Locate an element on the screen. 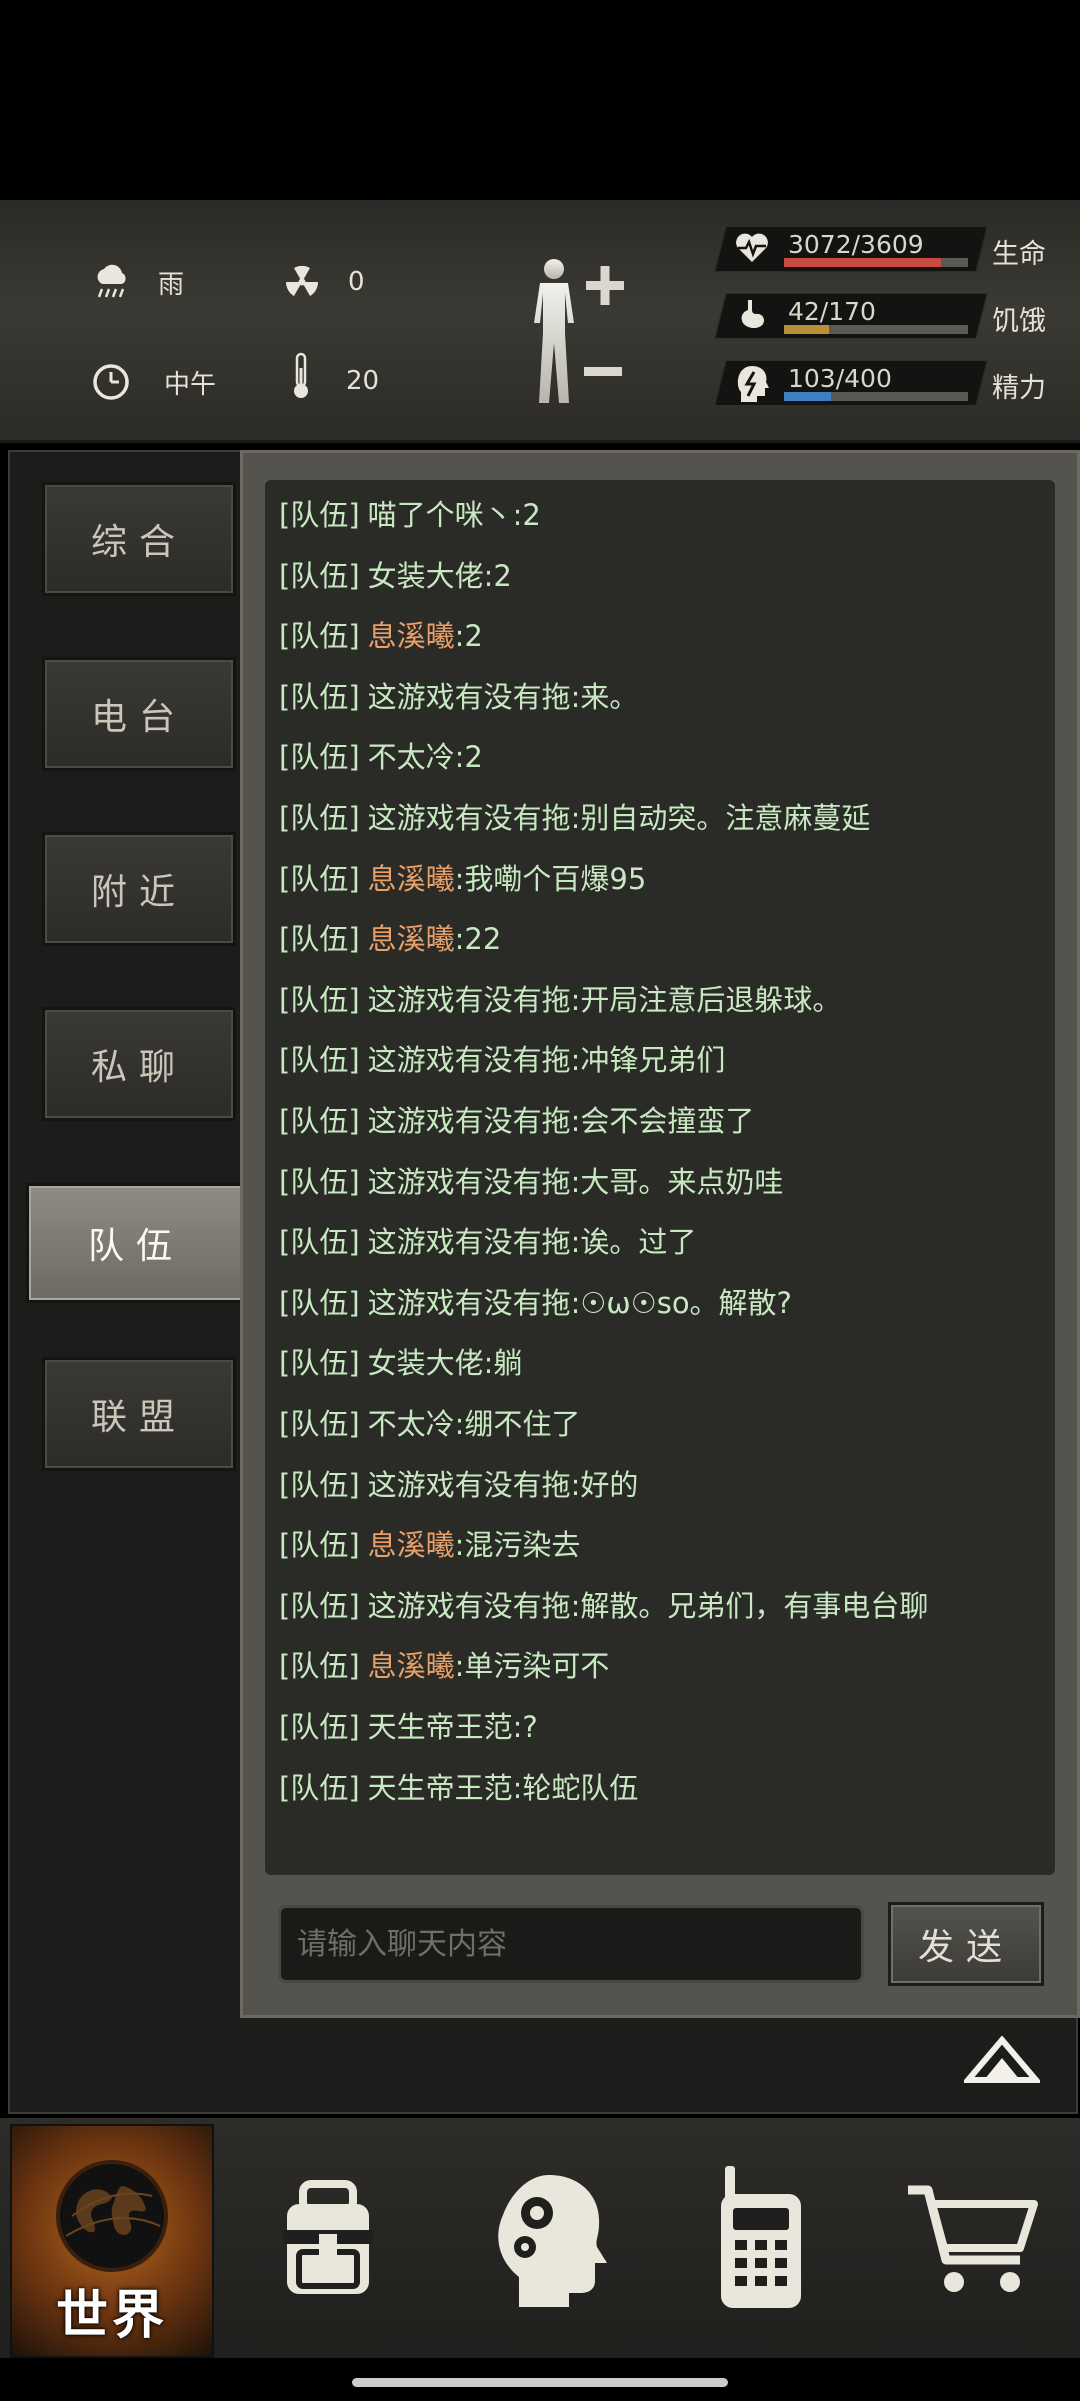 Image resolution: width=1080 pixels, height=2401 pixels. chat-message: [队伍] 这游戏有没有拖:来。 is located at coordinates (458, 695).